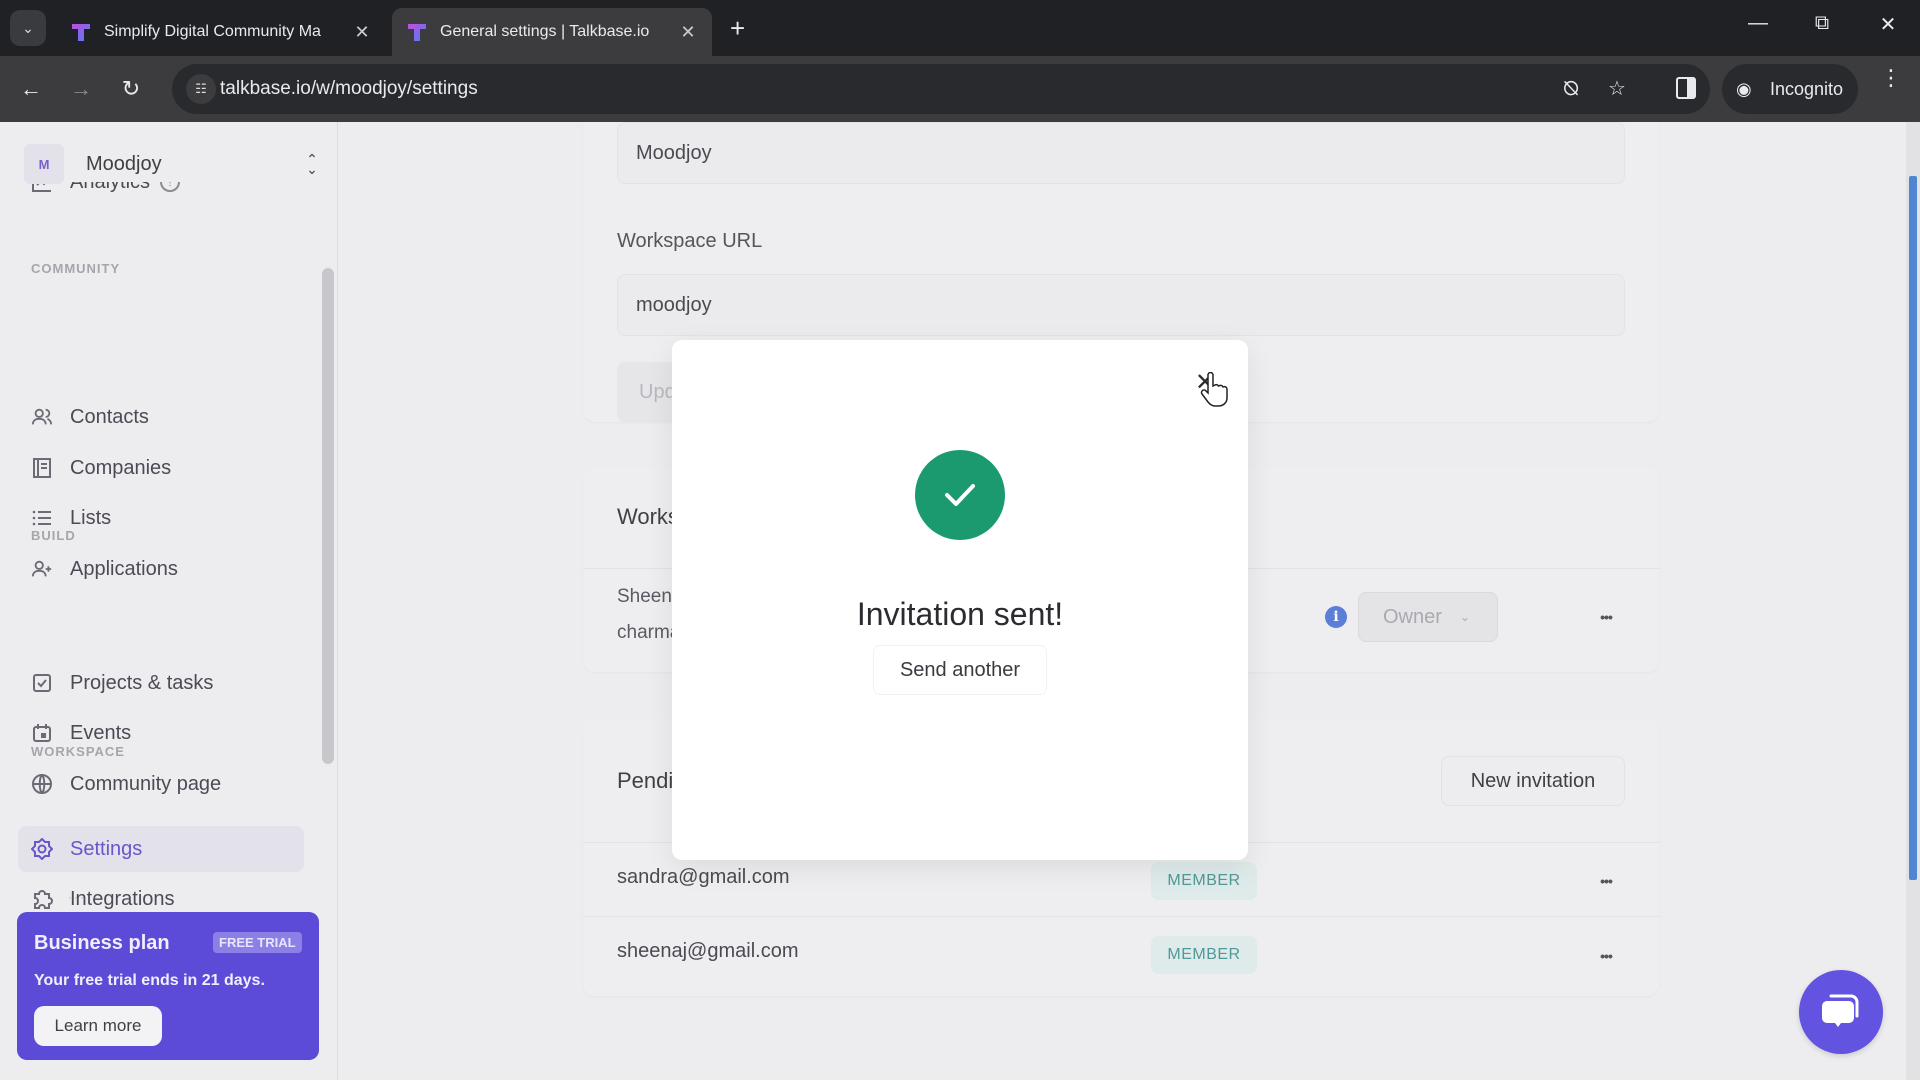 The image size is (1920, 1080). What do you see at coordinates (42, 569) in the screenshot?
I see `user-plus-icon` at bounding box center [42, 569].